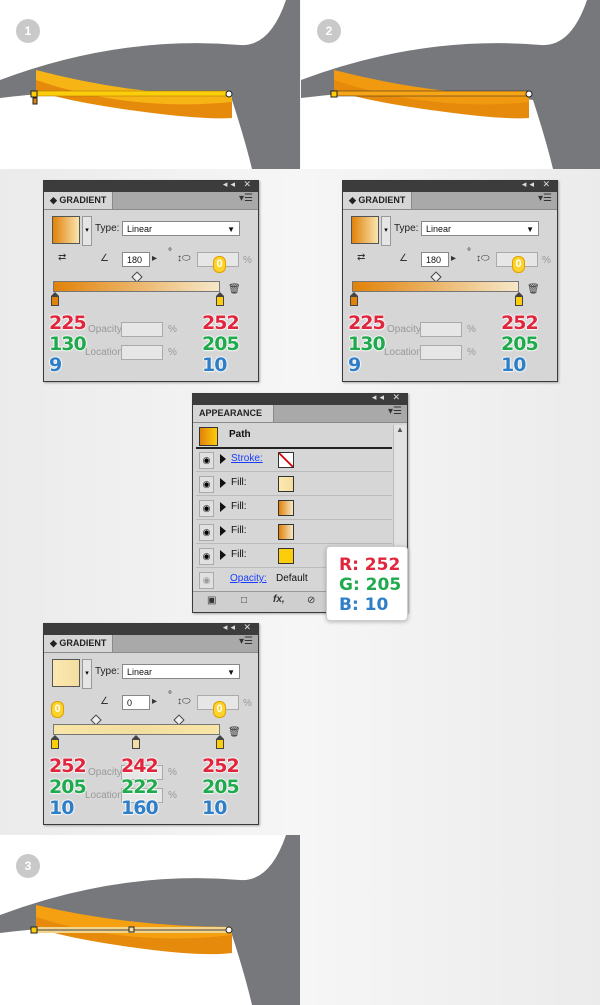  I want to click on clear-appearance-icon: ⊘, so click(311, 600).